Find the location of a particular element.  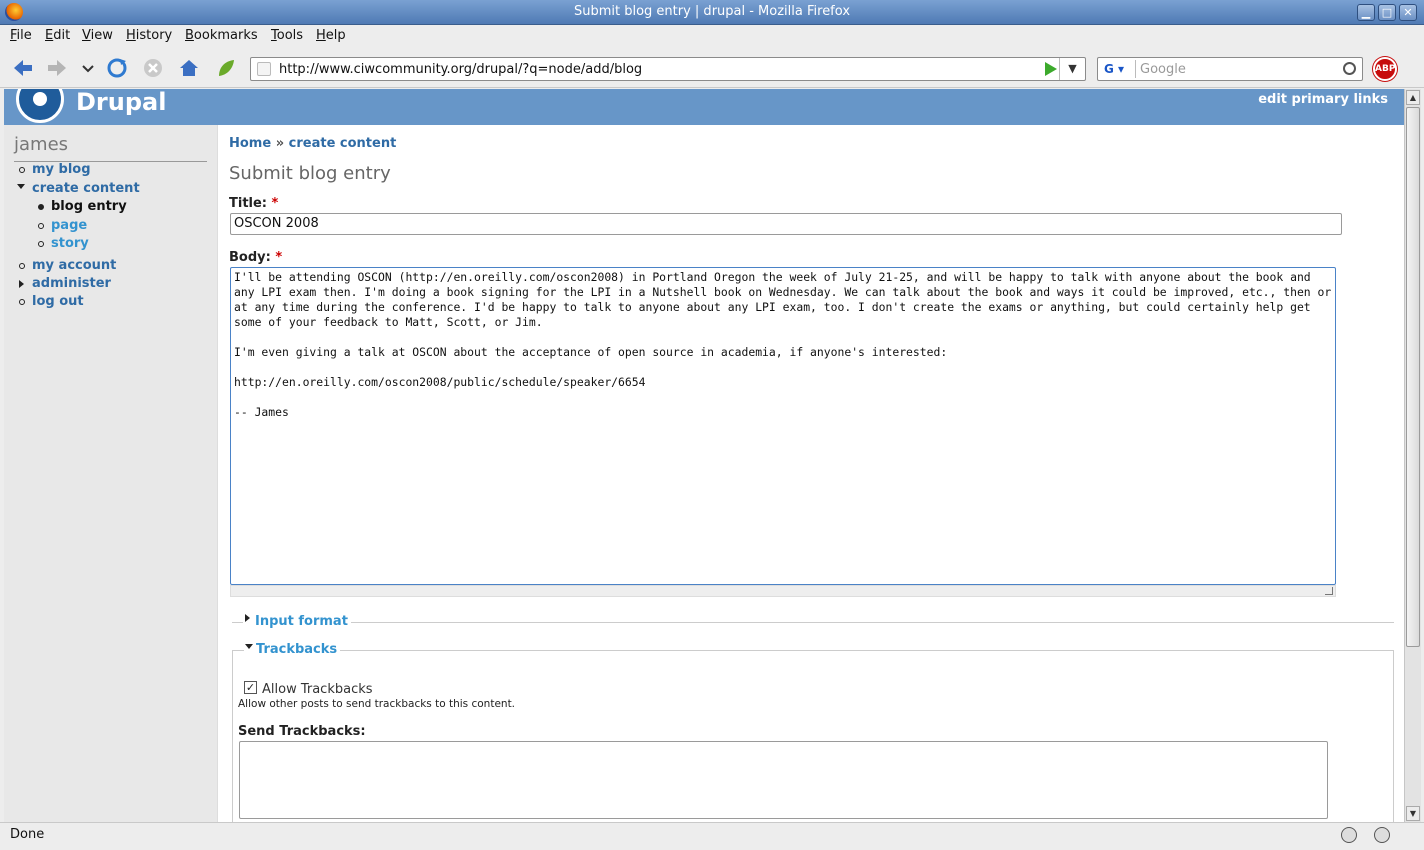

back-icon is located at coordinates (23, 68).